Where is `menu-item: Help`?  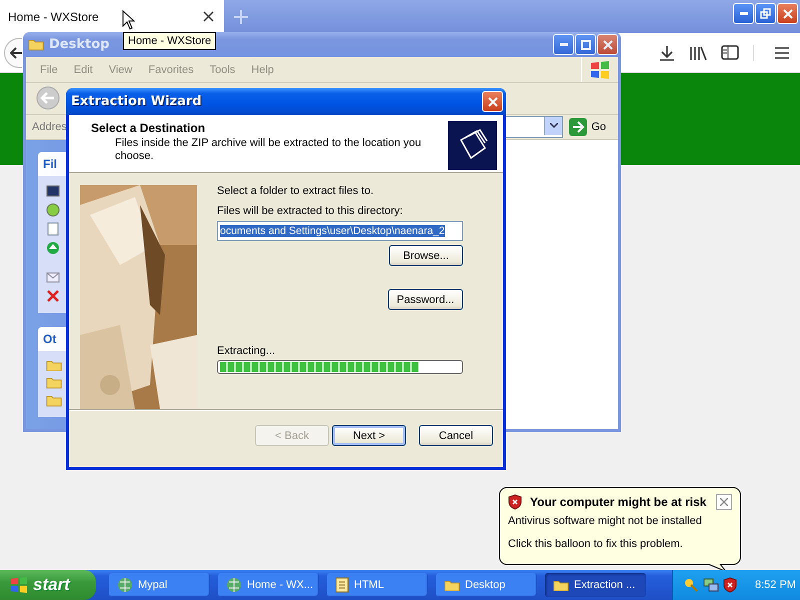
menu-item: Help is located at coordinates (262, 70).